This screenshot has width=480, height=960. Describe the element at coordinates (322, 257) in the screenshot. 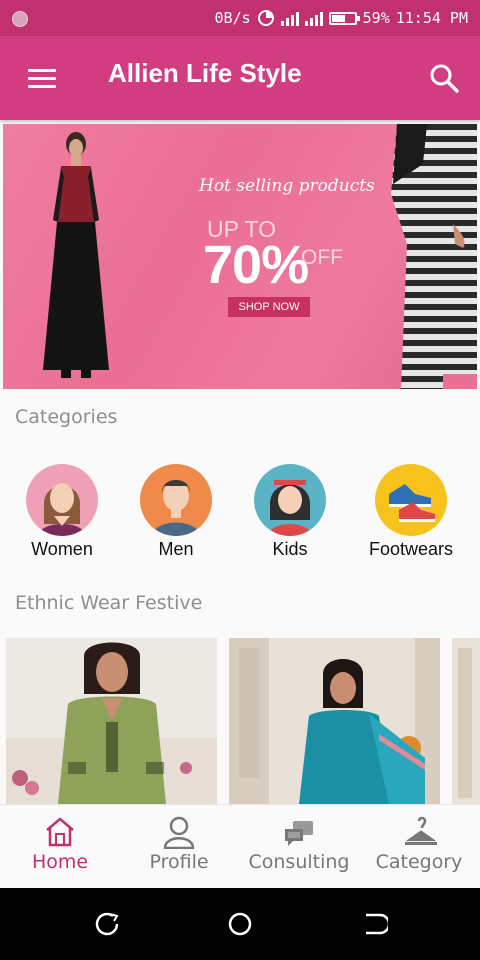

I see `banner-off: OFF` at that location.